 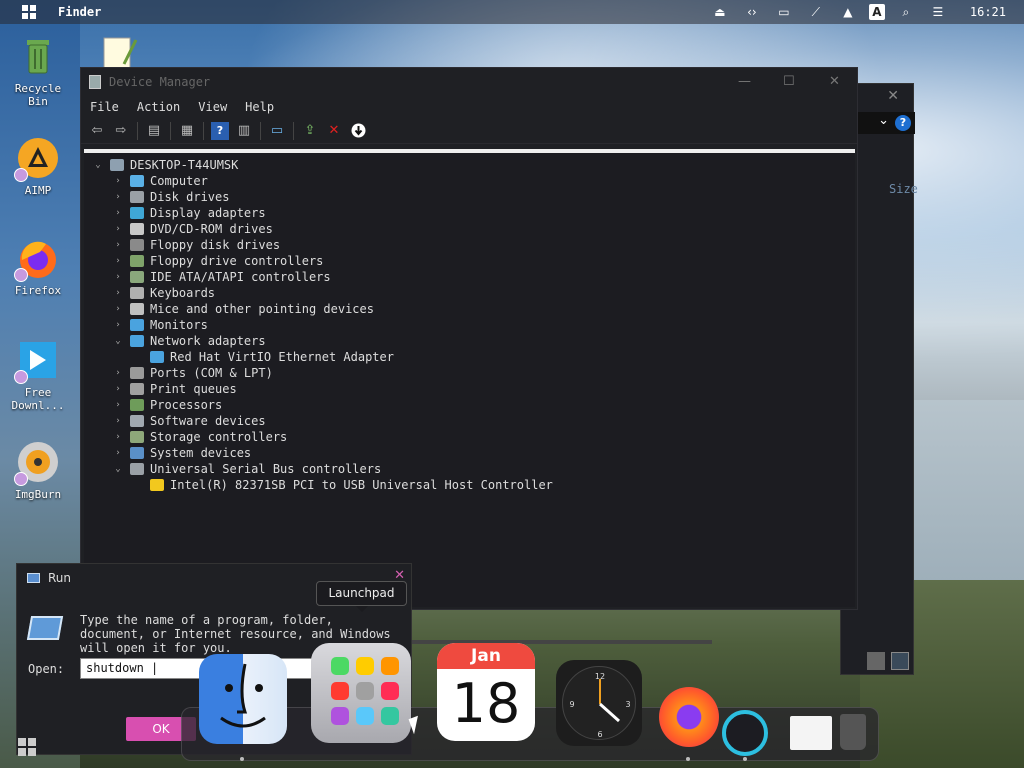 What do you see at coordinates (900, 661) in the screenshot?
I see `preview-view-icon` at bounding box center [900, 661].